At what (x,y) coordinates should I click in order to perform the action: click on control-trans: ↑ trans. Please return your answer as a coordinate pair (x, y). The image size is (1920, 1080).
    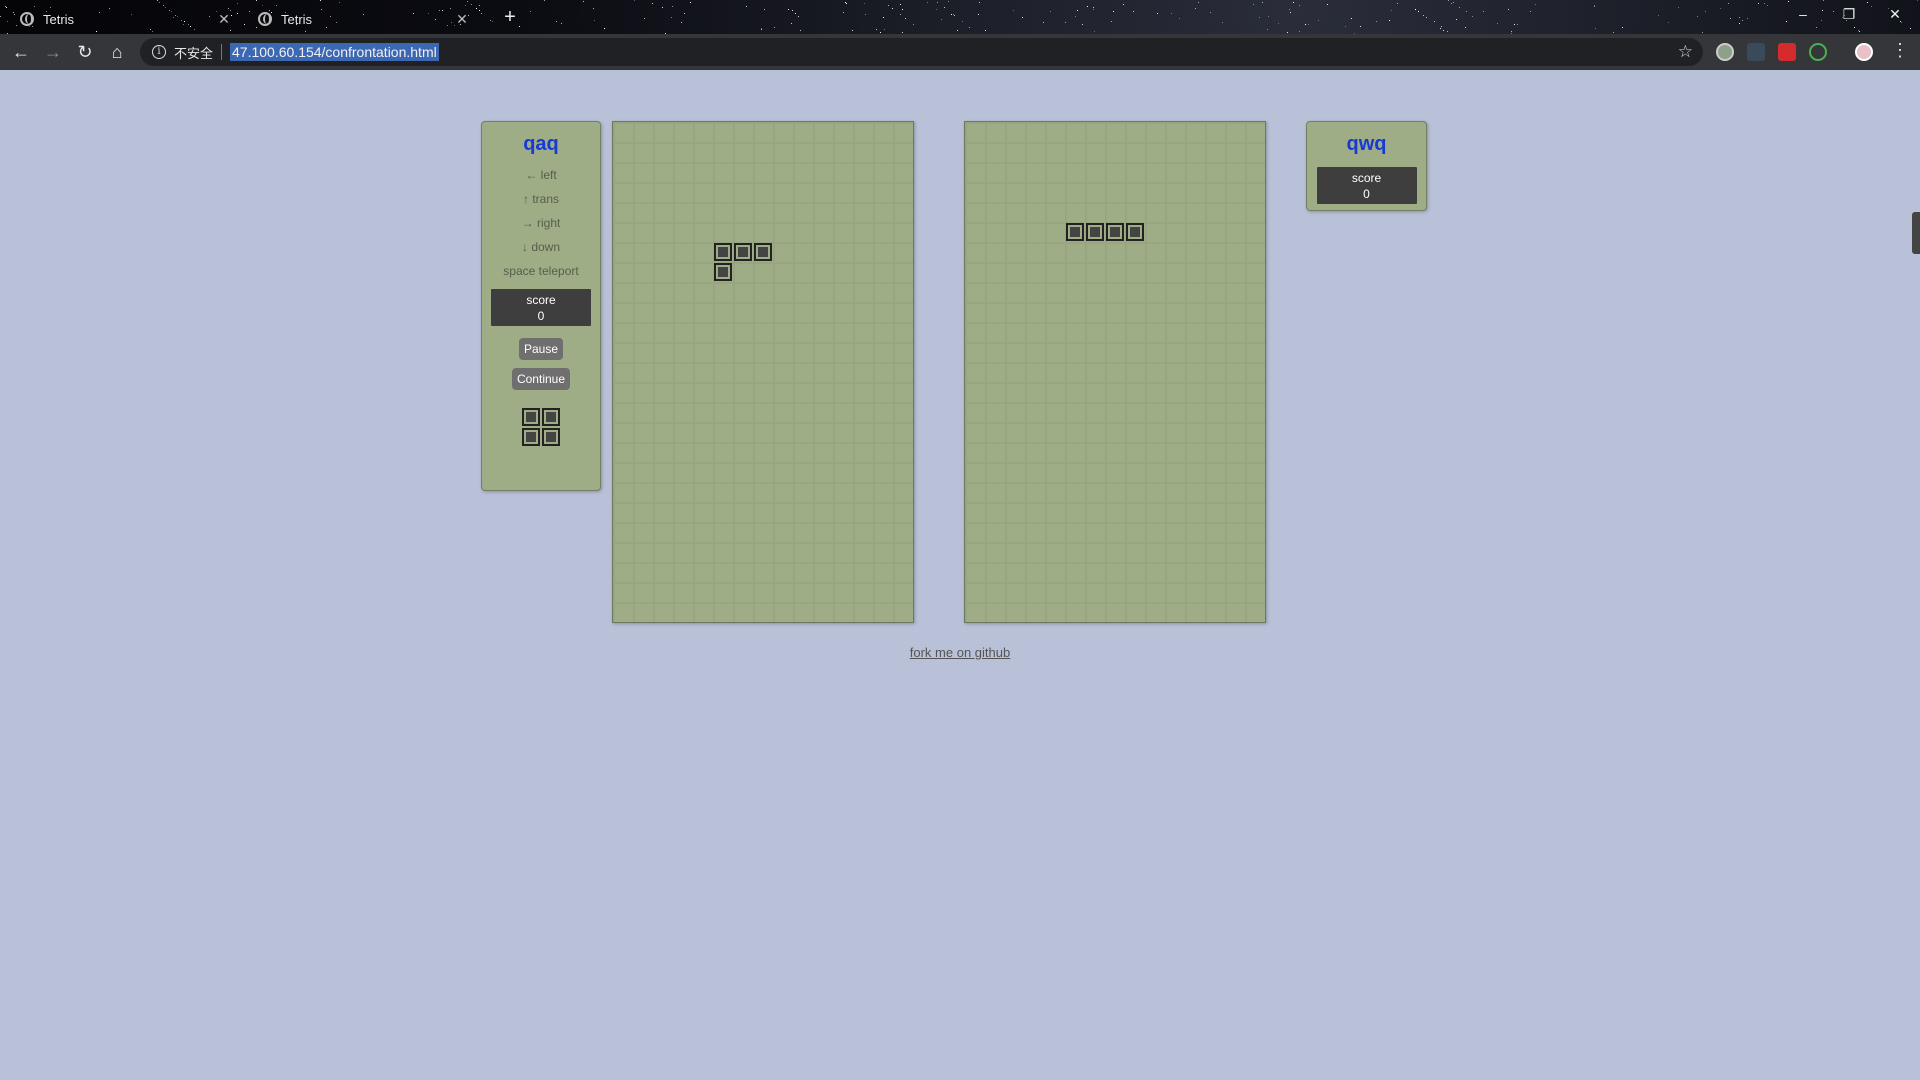
    Looking at the image, I should click on (541, 199).